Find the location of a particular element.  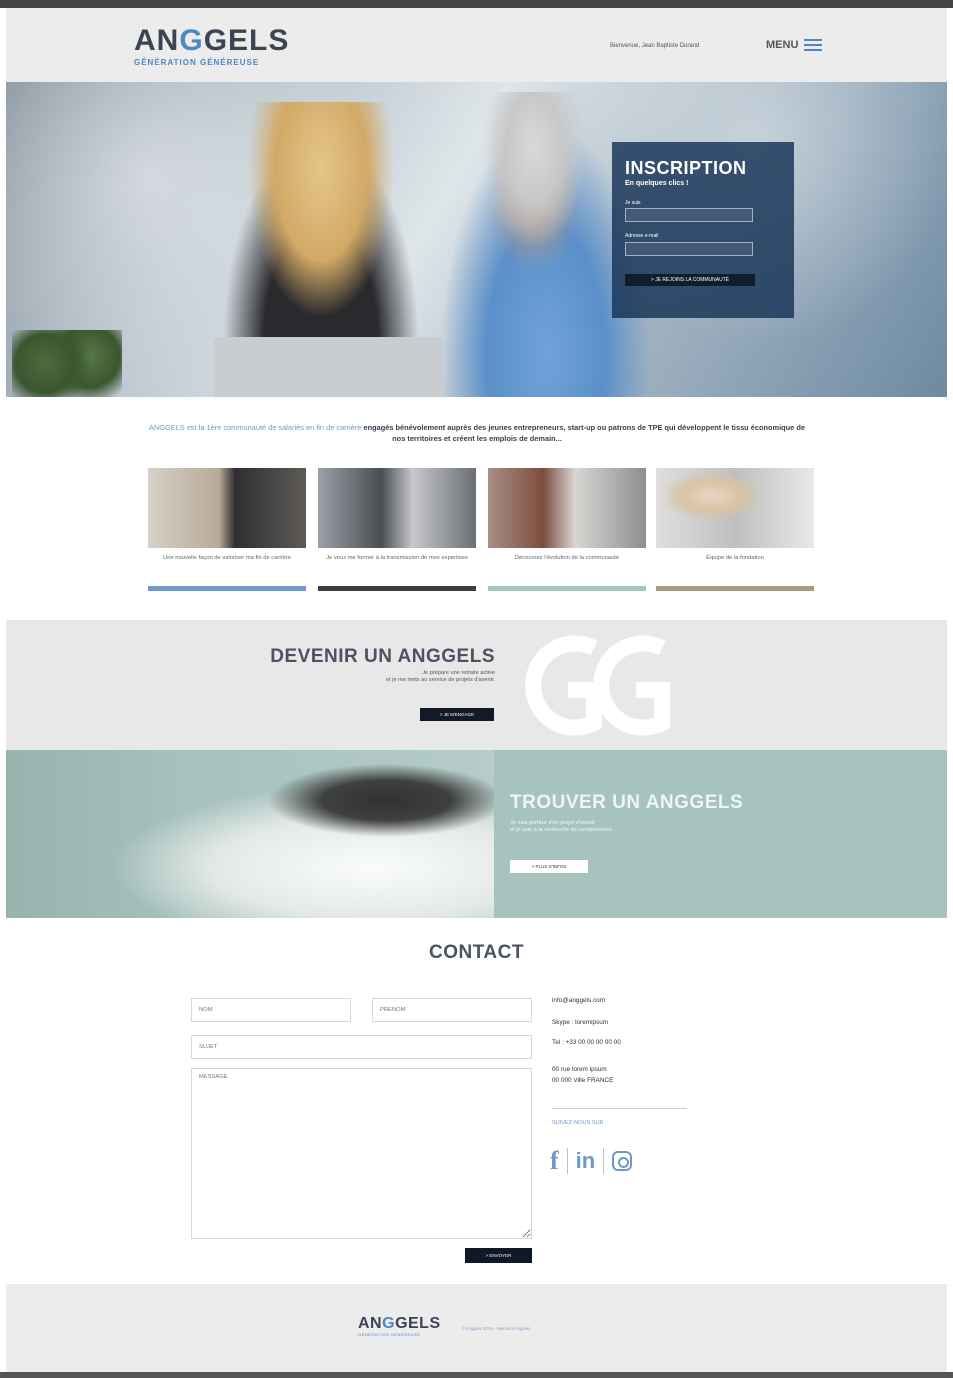

contact-title: CONTACT is located at coordinates (476, 952).